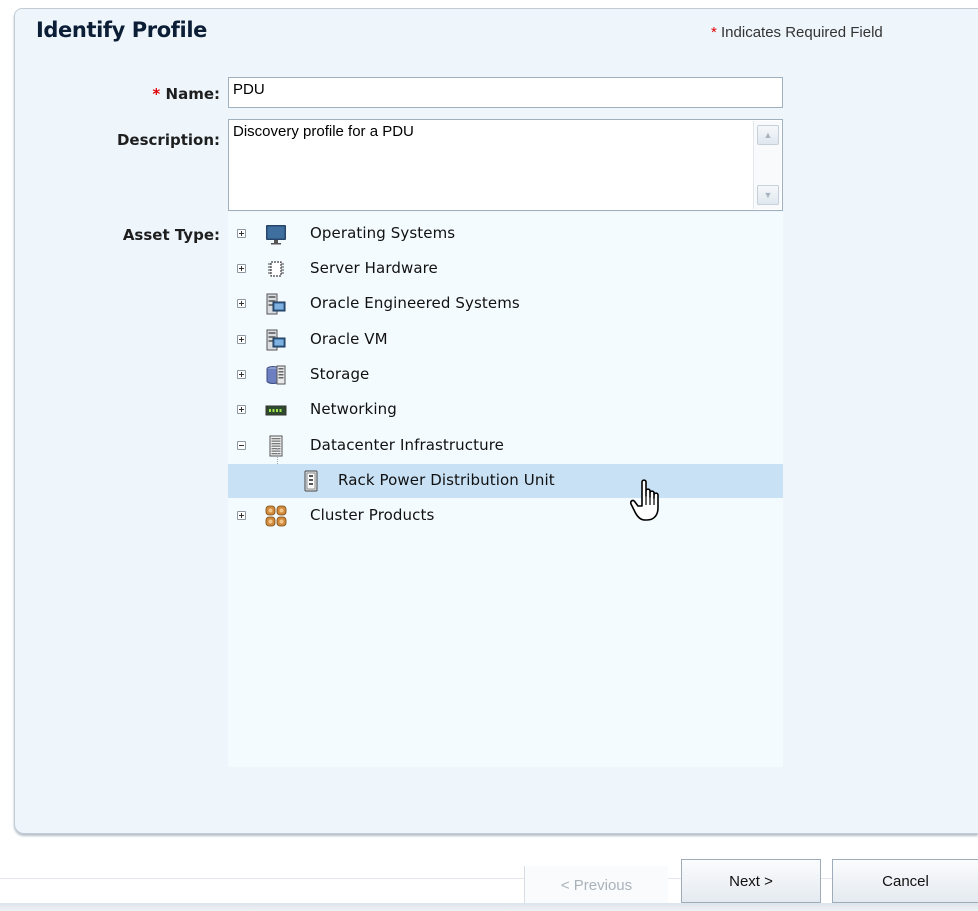  What do you see at coordinates (121, 30) in the screenshot?
I see `page-title: Identify Profile` at bounding box center [121, 30].